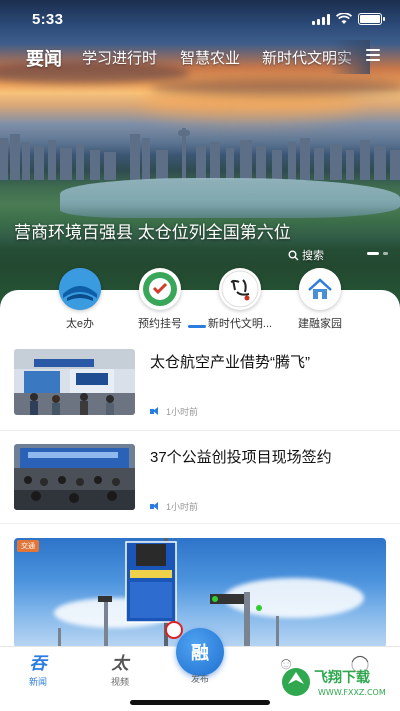  Describe the element at coordinates (197, 326) in the screenshot. I see `quick-access-page-indicator` at that location.